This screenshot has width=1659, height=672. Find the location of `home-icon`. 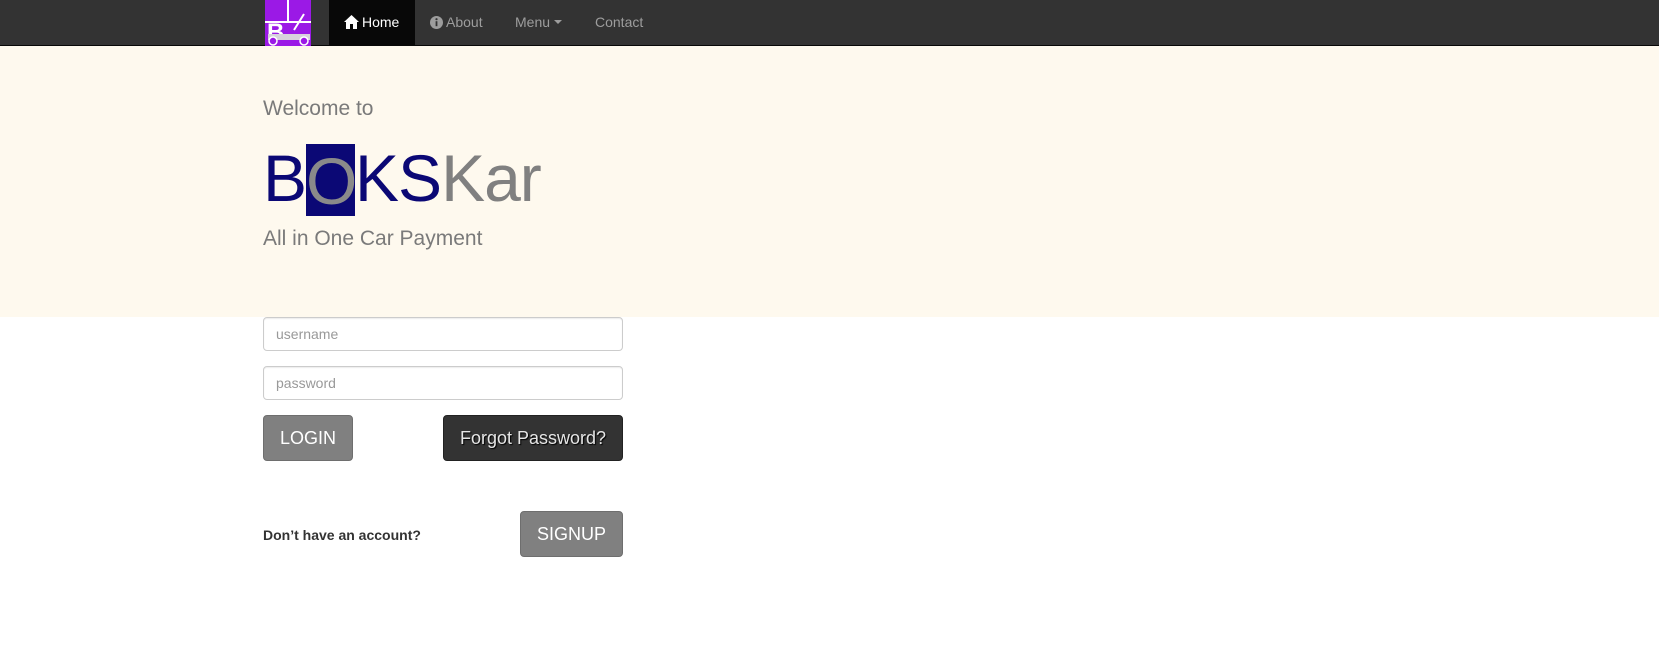

home-icon is located at coordinates (351, 22).